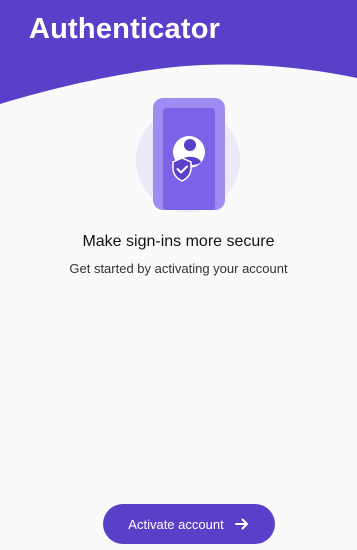  I want to click on activate-account-label: Activate account, so click(176, 524).